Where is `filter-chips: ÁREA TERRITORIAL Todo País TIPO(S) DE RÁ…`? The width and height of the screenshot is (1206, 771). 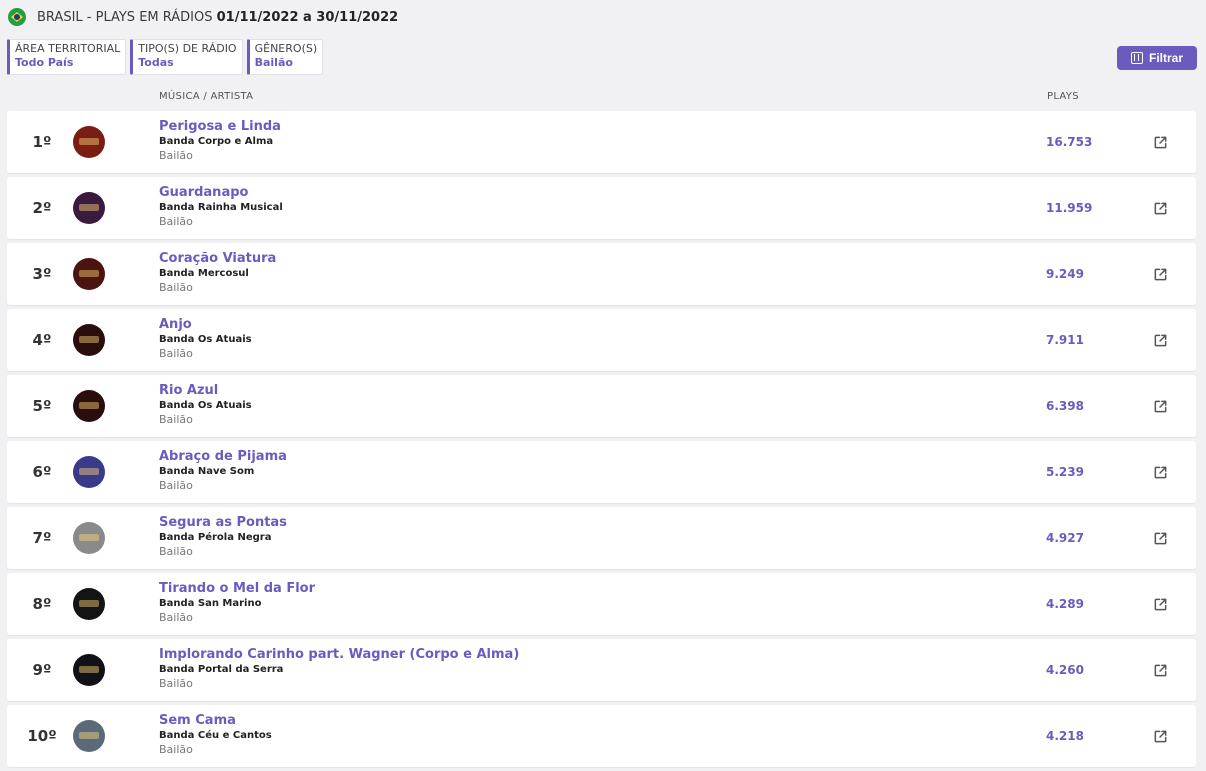
filter-chips: ÁREA TERRITORIAL Todo País TIPO(S) DE RÁ… is located at coordinates (165, 57).